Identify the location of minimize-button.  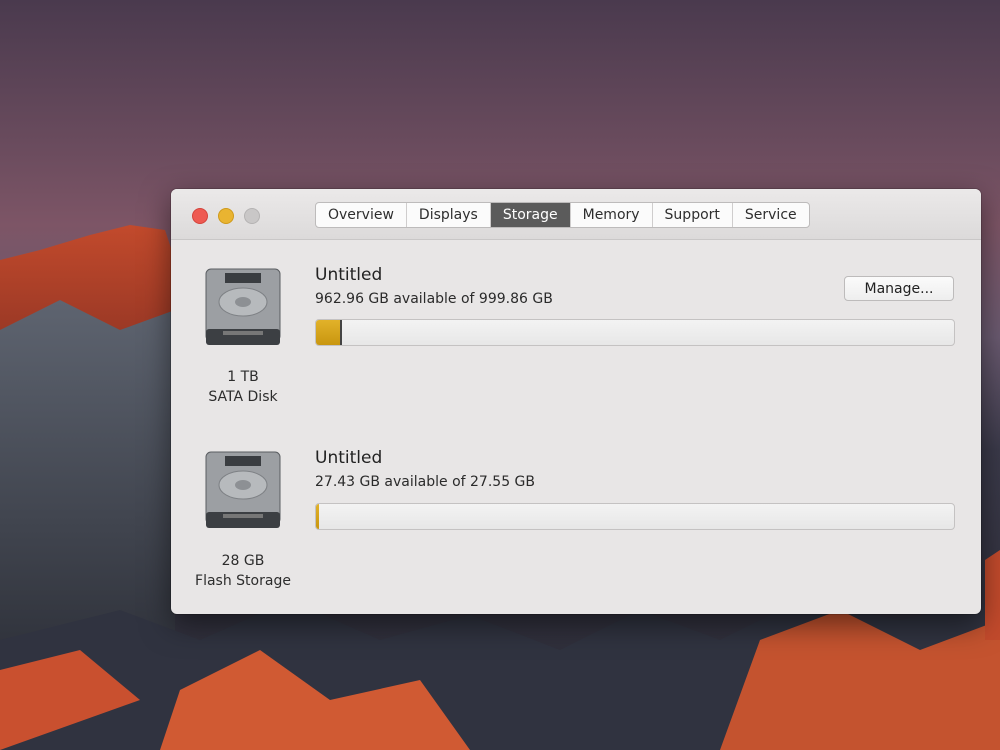
(226, 216).